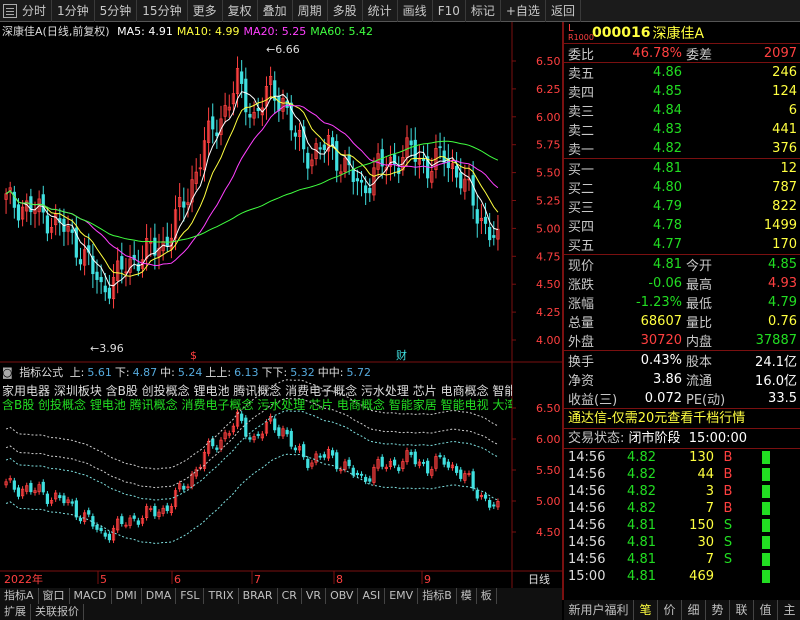 This screenshot has width=800, height=620. What do you see at coordinates (782, 321) in the screenshot?
I see `stat-value: 0.76` at bounding box center [782, 321].